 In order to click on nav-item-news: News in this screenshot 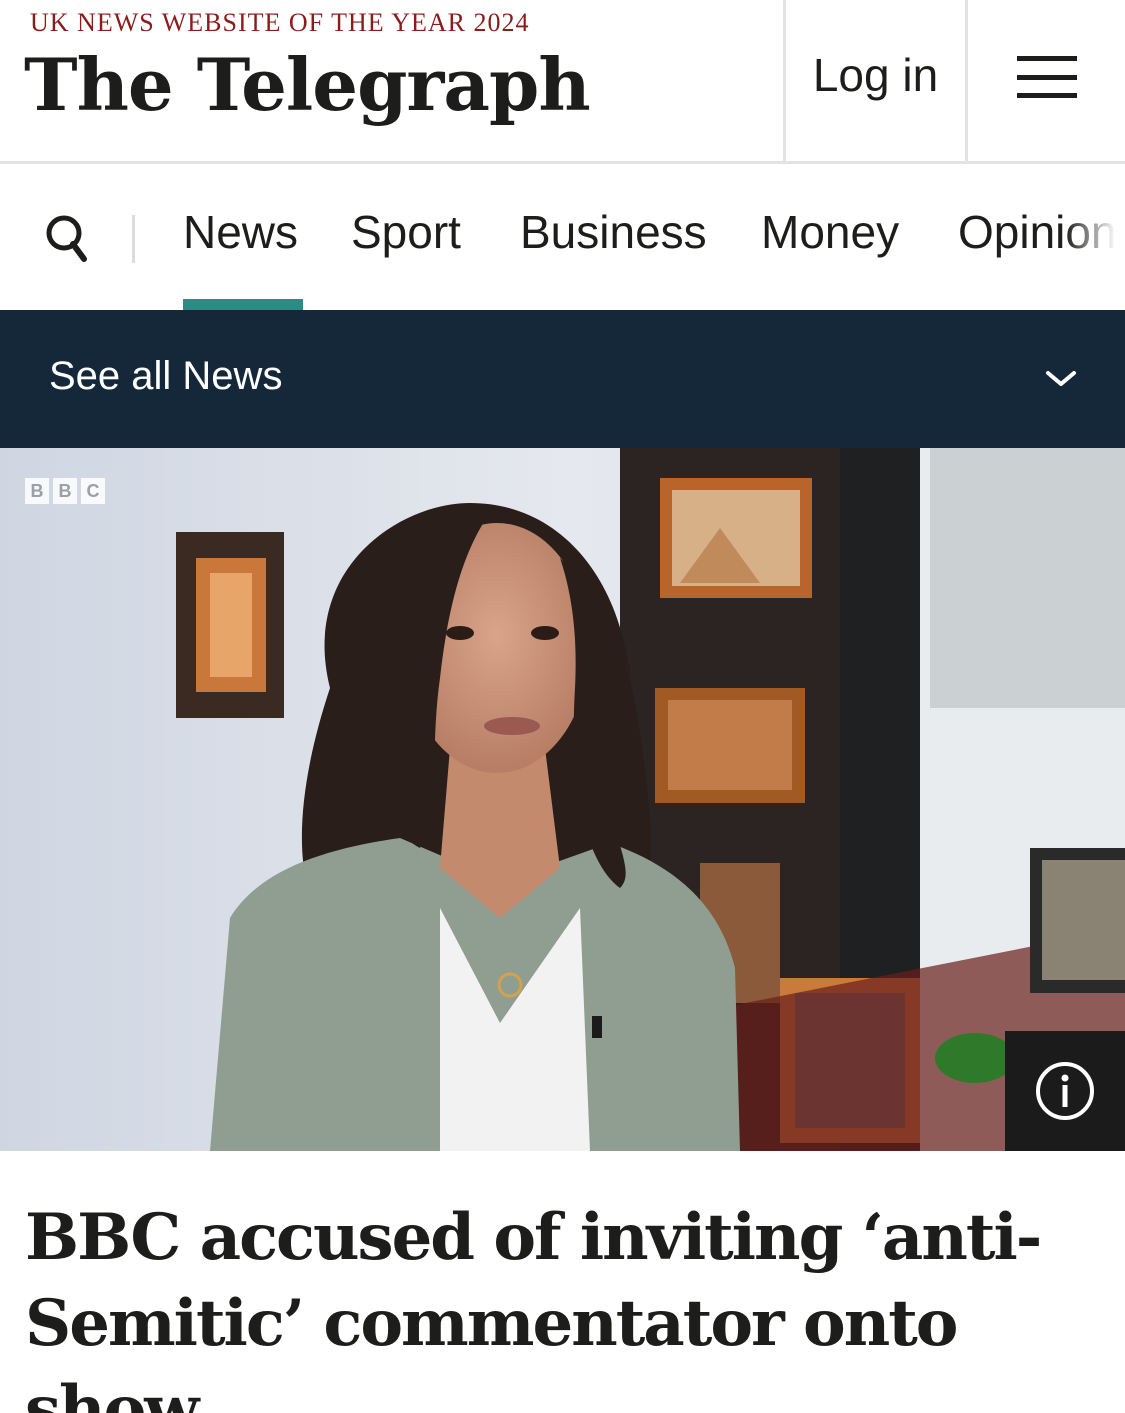, I will do `click(240, 232)`.